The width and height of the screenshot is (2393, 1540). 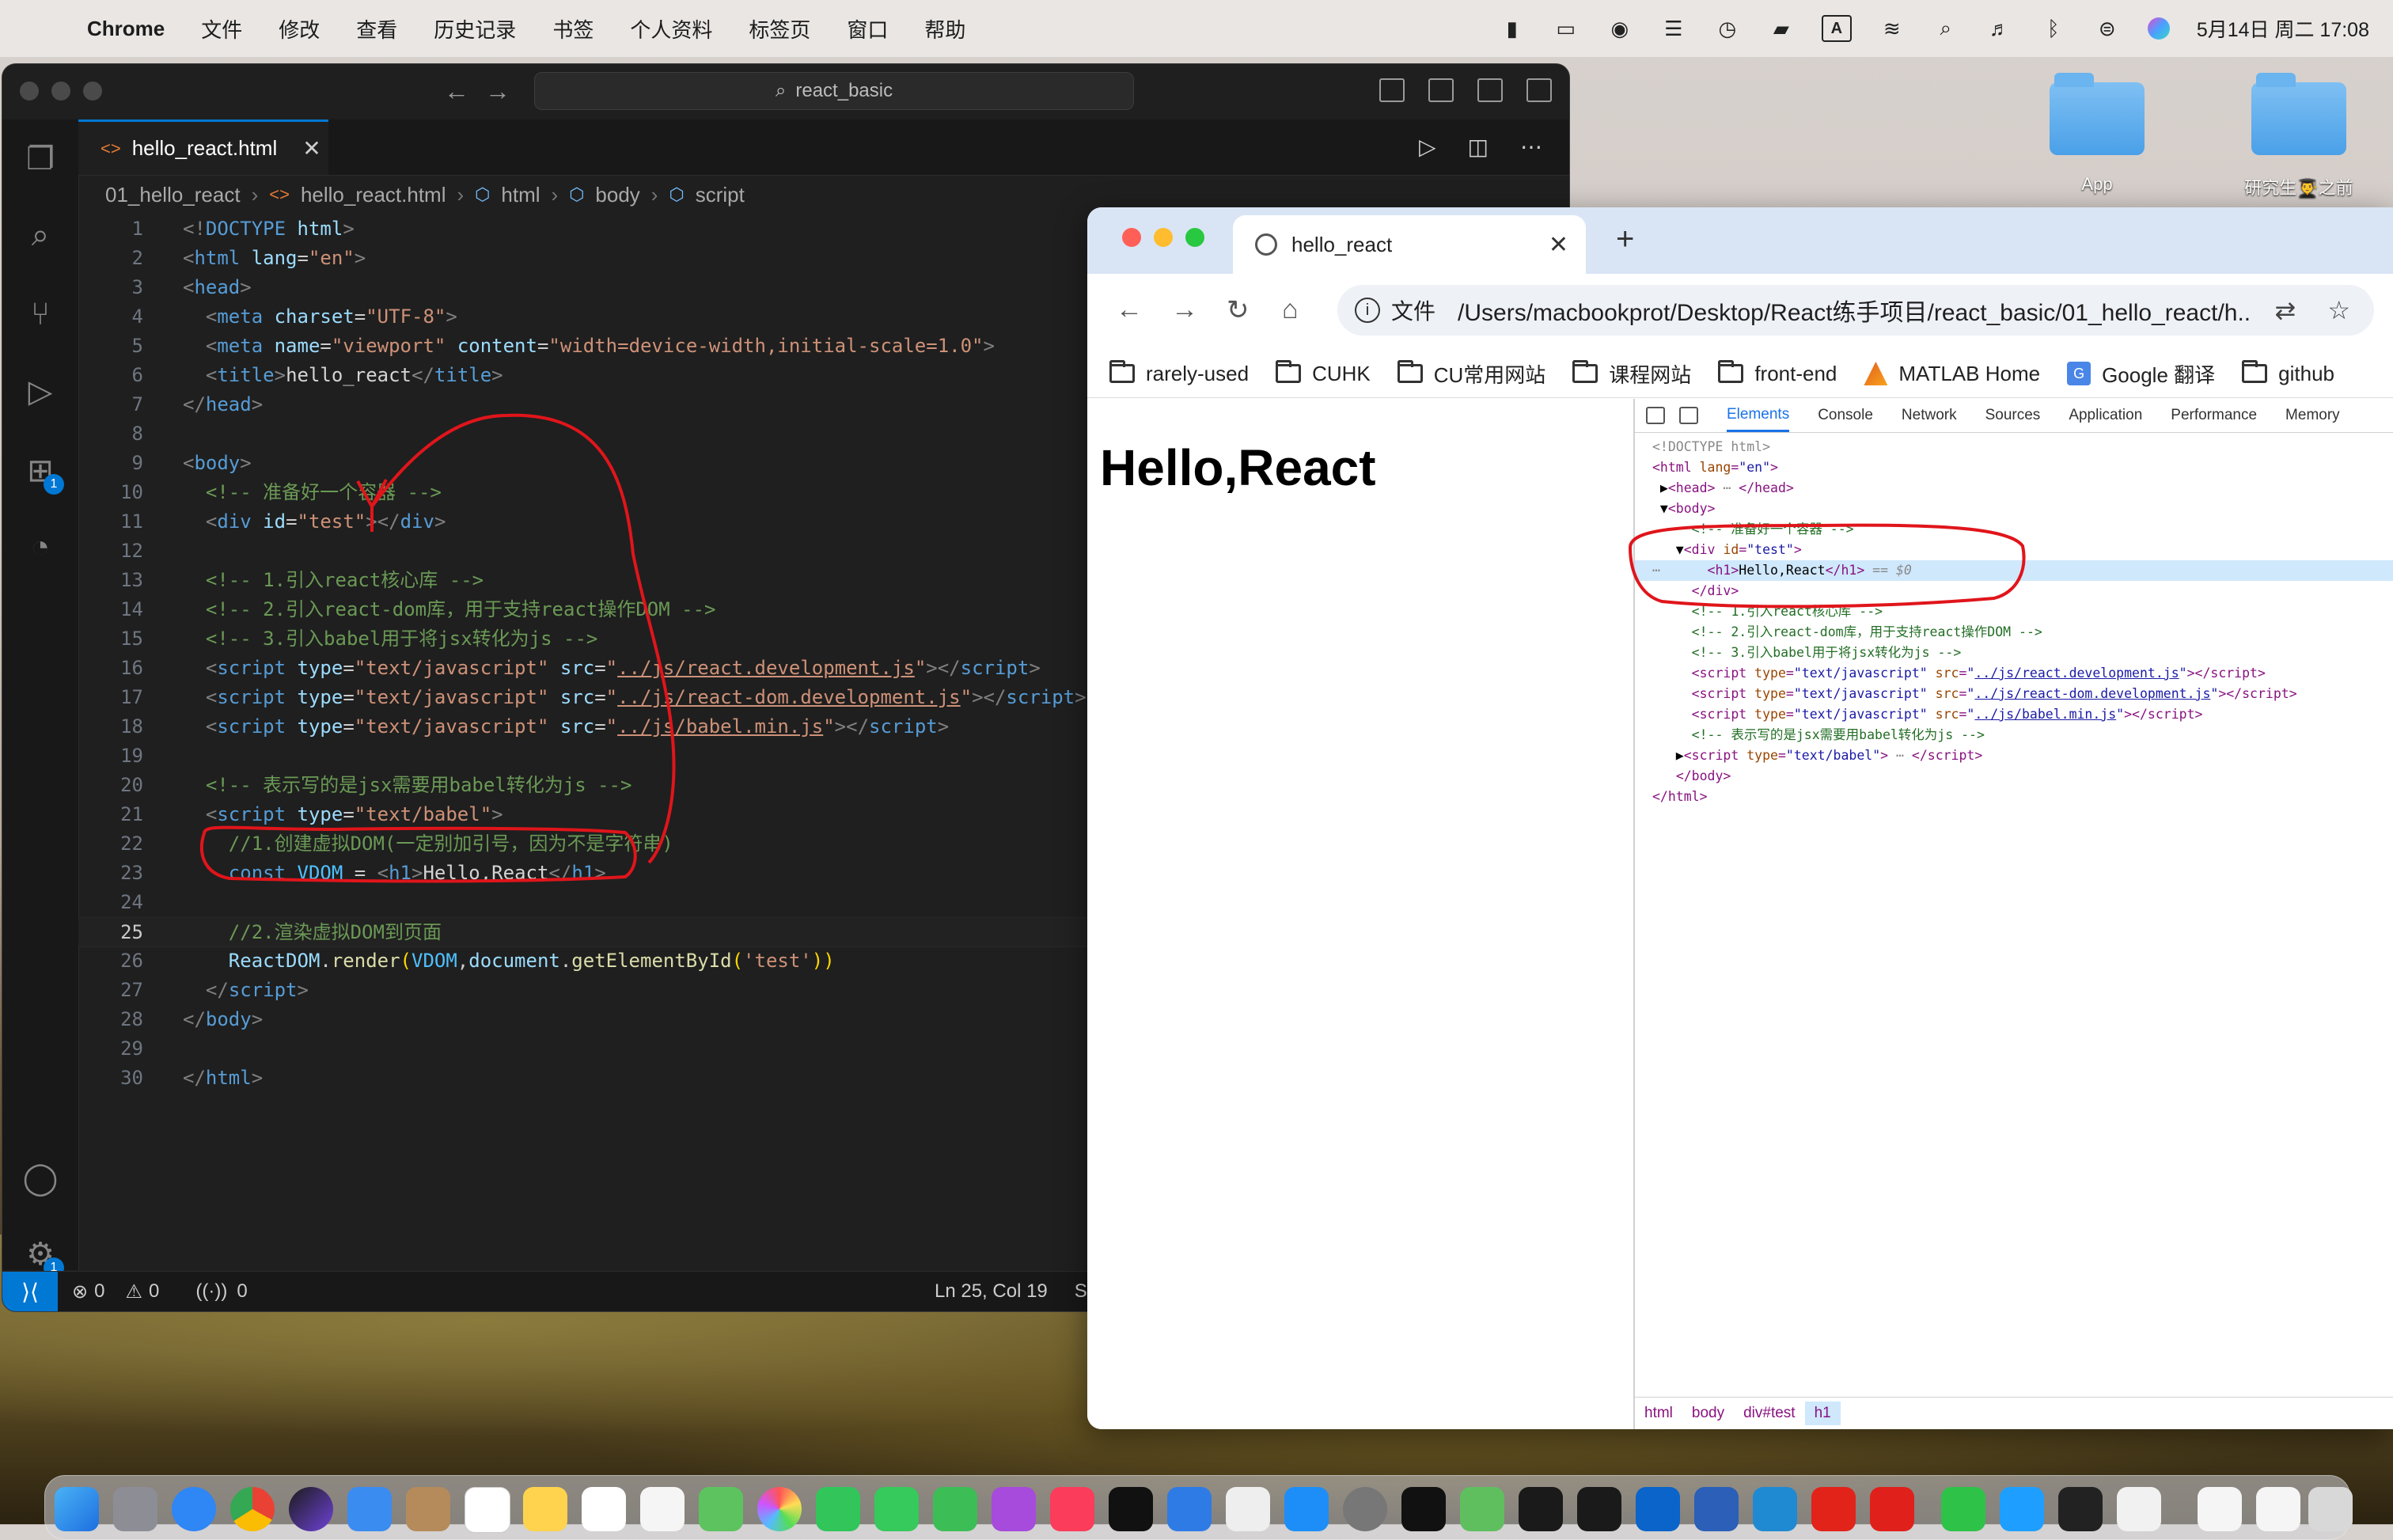 I want to click on source-control-icon: ⑂, so click(x=40, y=314).